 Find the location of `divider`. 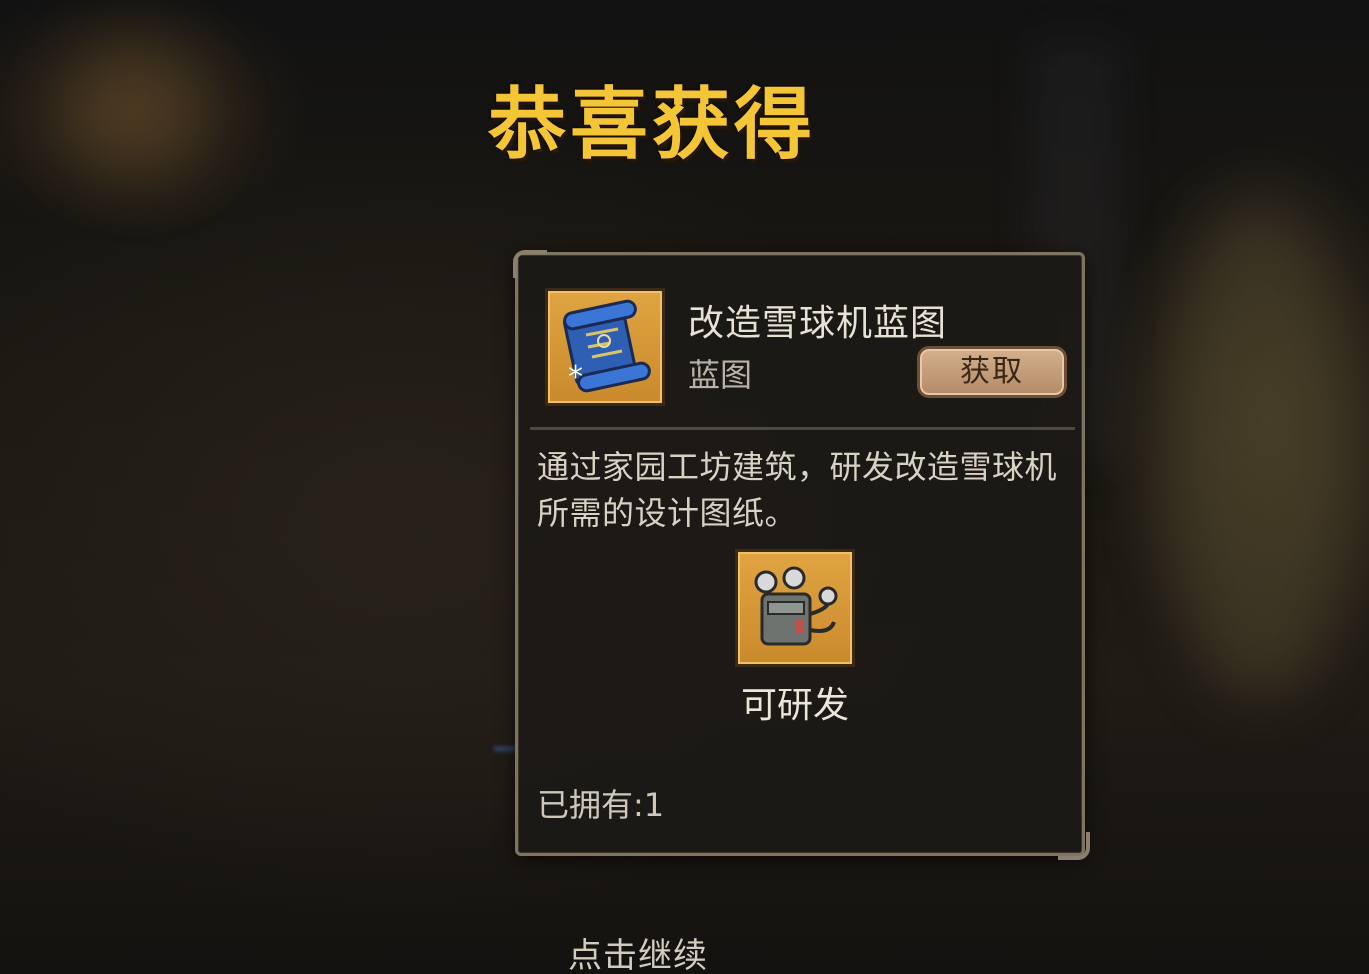

divider is located at coordinates (802, 428).